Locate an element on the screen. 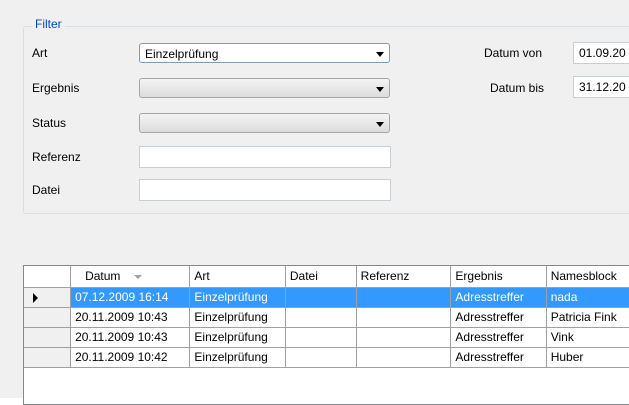 This screenshot has height=405, width=629. cell-datum: 20.11.2009 10:42 is located at coordinates (130, 357).